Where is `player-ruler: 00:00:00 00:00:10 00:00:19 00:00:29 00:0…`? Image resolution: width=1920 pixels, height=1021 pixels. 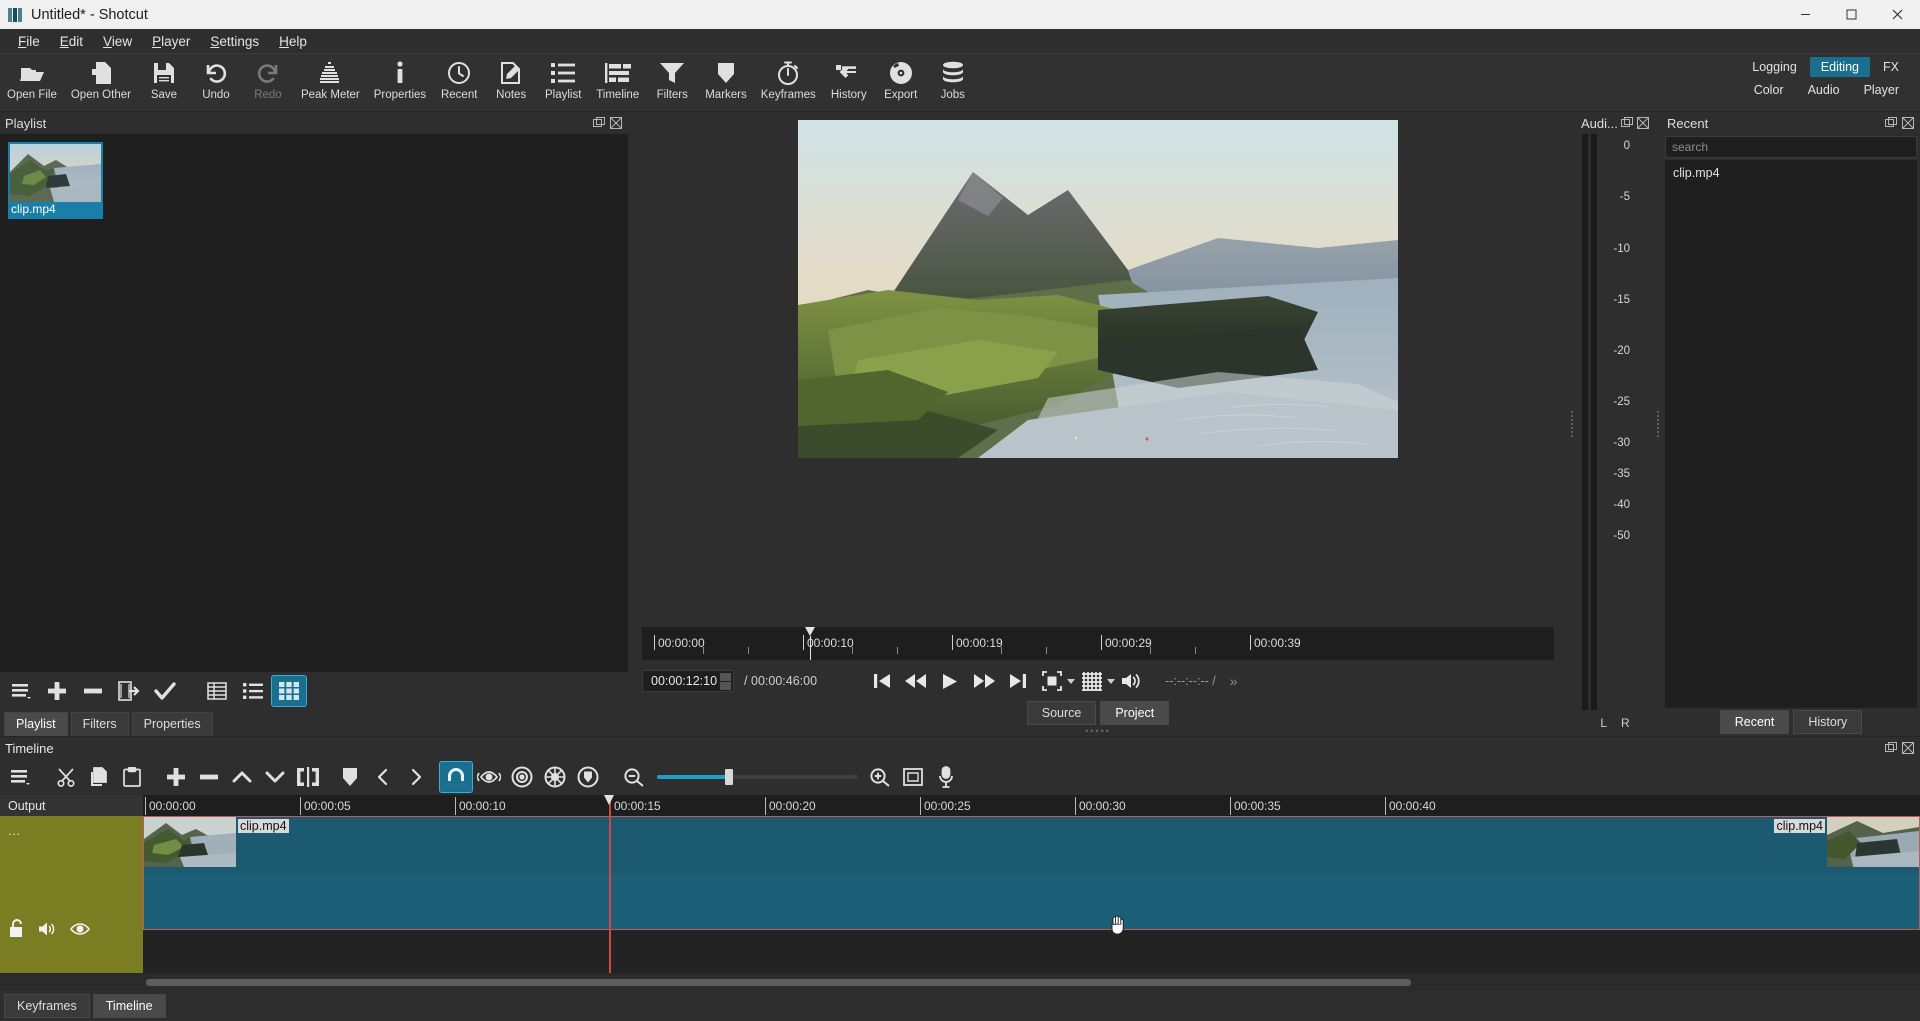 player-ruler: 00:00:00 00:00:10 00:00:19 00:00:29 00:0… is located at coordinates (1098, 643).